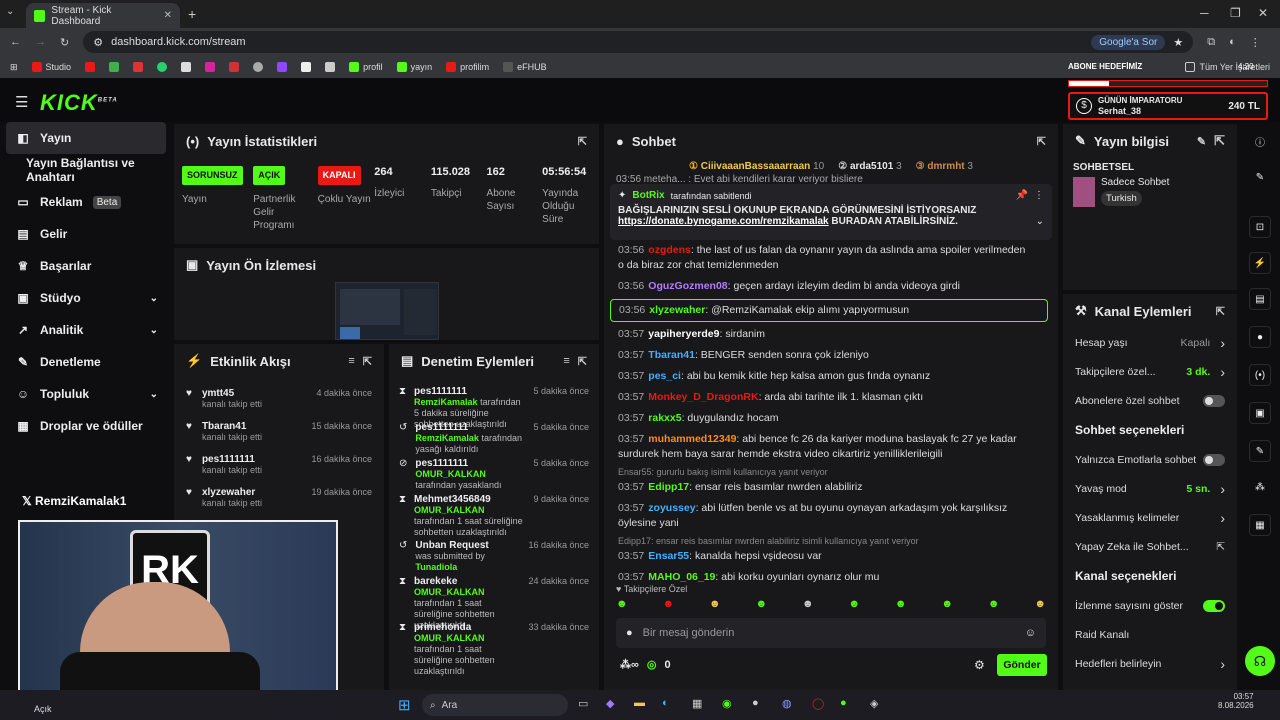  What do you see at coordinates (86, 298) in the screenshot?
I see `sidebar-item-studyo: ▣ Stüdyo ⌄` at bounding box center [86, 298].